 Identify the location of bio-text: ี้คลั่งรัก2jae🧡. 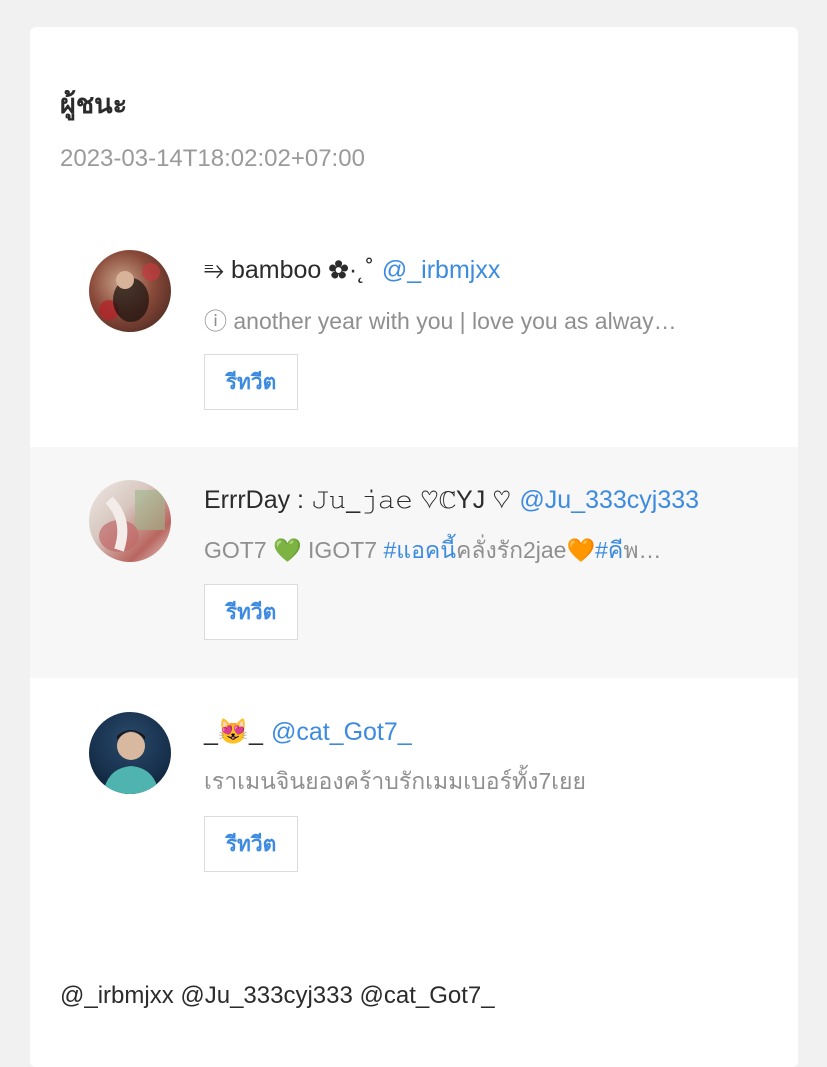
(526, 550).